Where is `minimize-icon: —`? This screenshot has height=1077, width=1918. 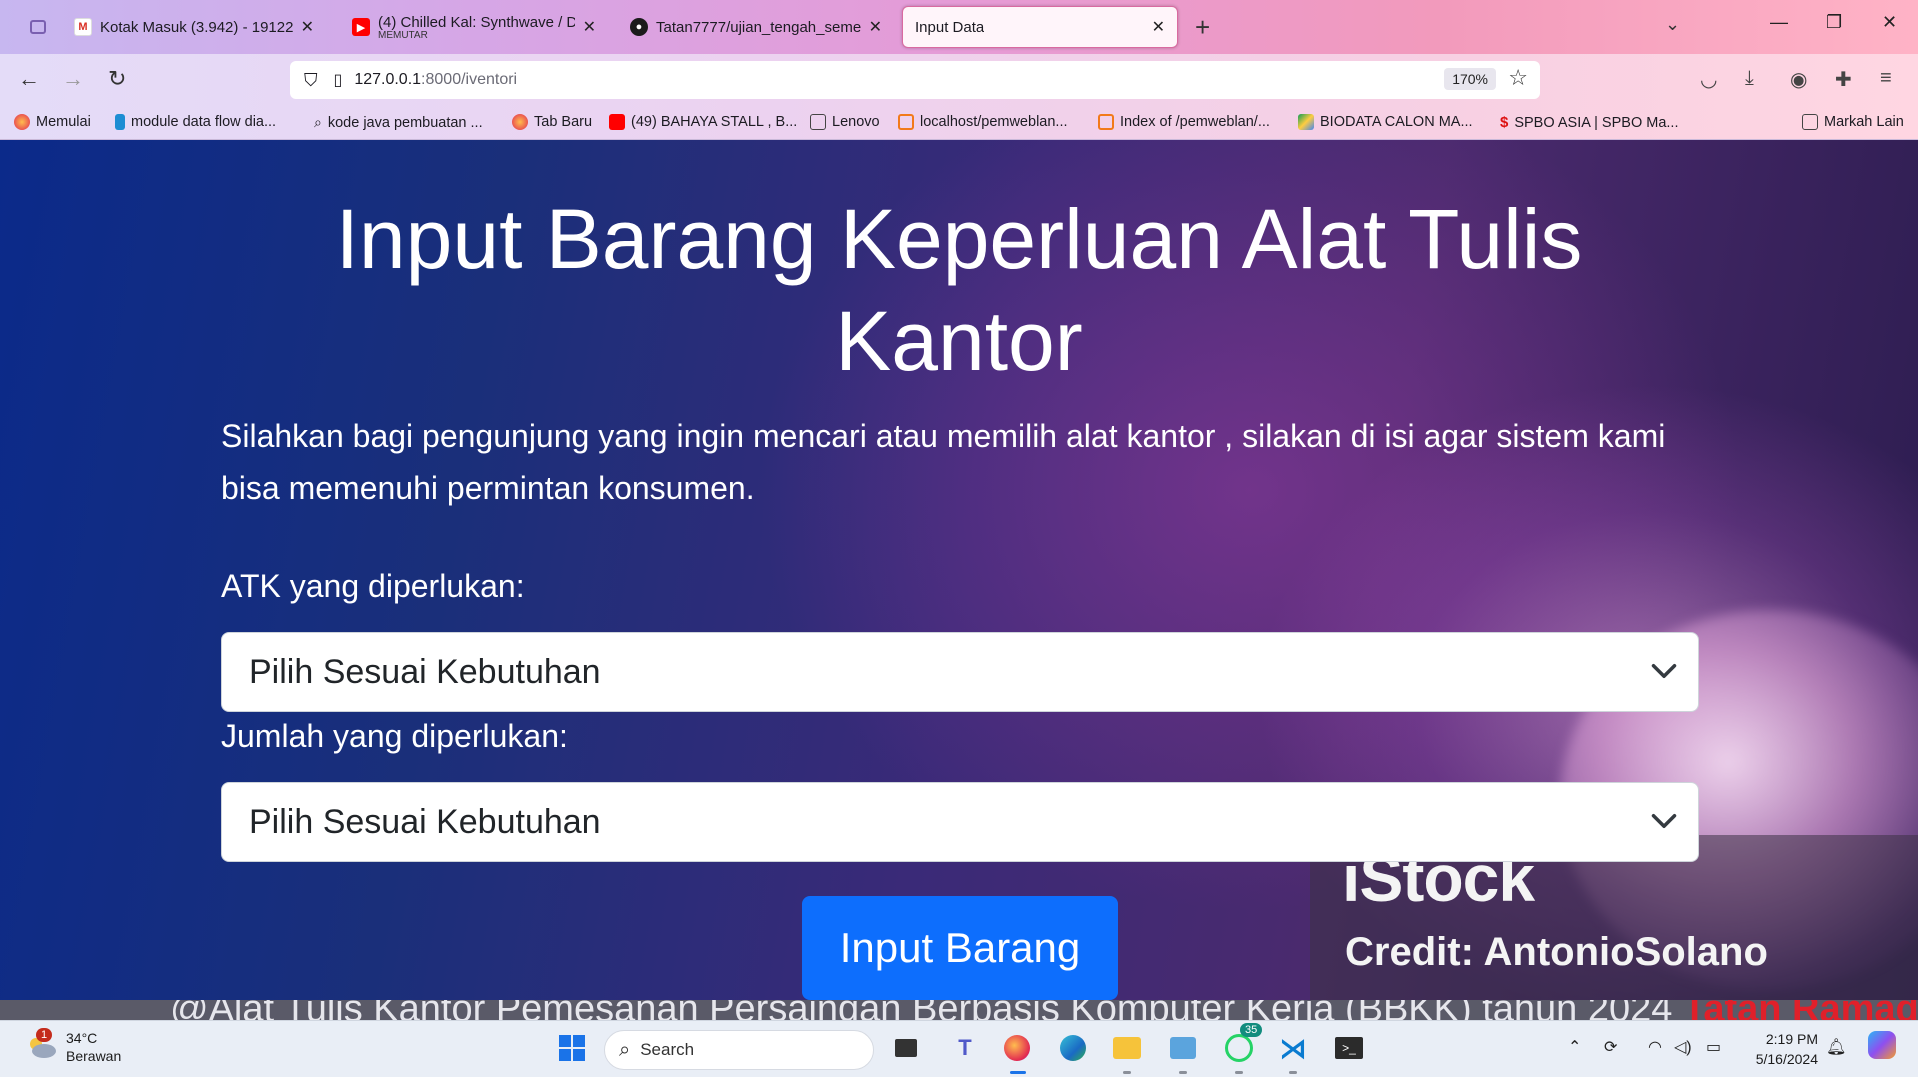 minimize-icon: — is located at coordinates (1779, 22).